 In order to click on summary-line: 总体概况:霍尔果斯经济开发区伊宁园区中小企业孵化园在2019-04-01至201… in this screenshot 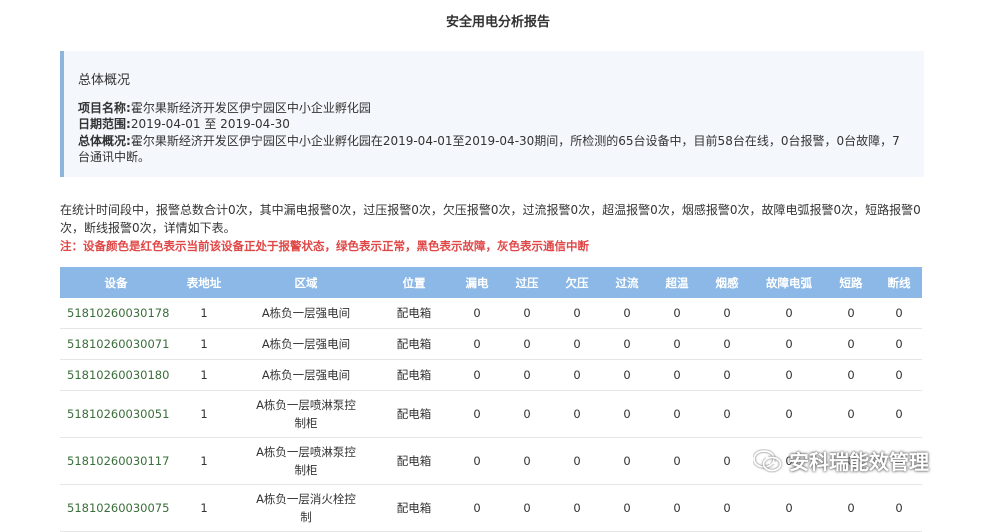, I will do `click(489, 141)`.